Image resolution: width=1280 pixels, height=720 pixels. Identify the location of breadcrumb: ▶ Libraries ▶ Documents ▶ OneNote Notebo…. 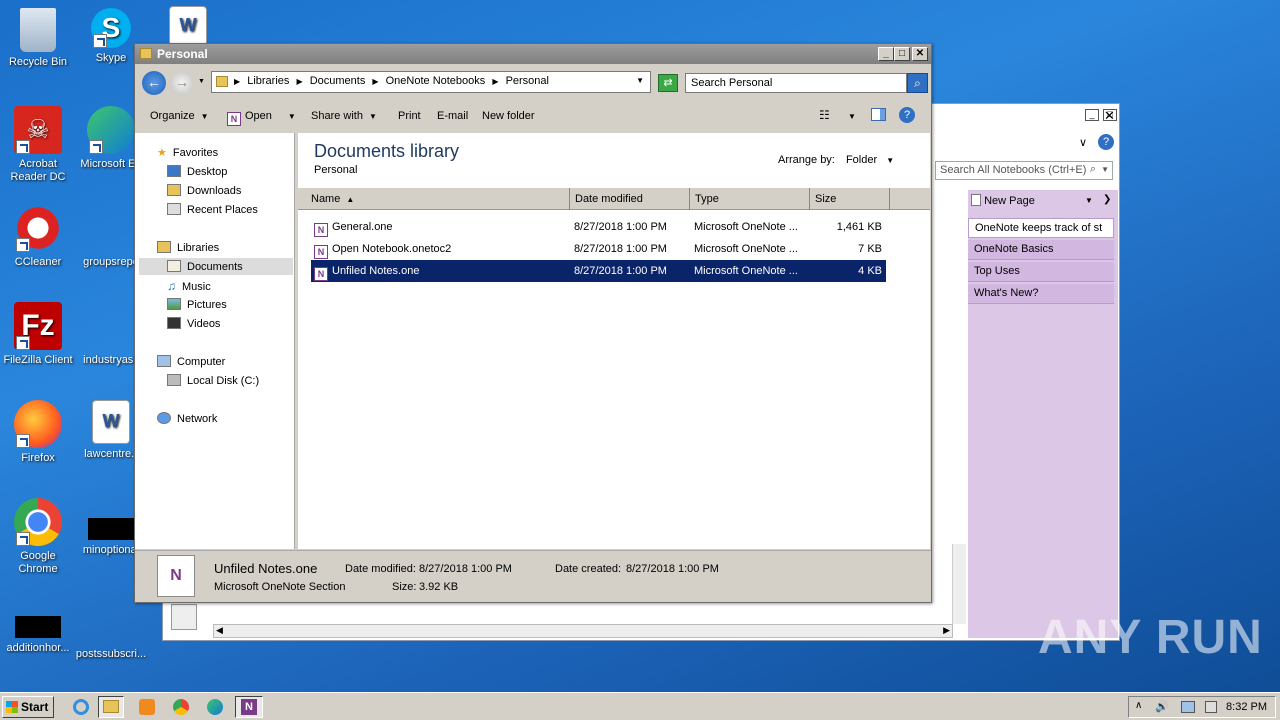
(431, 82).